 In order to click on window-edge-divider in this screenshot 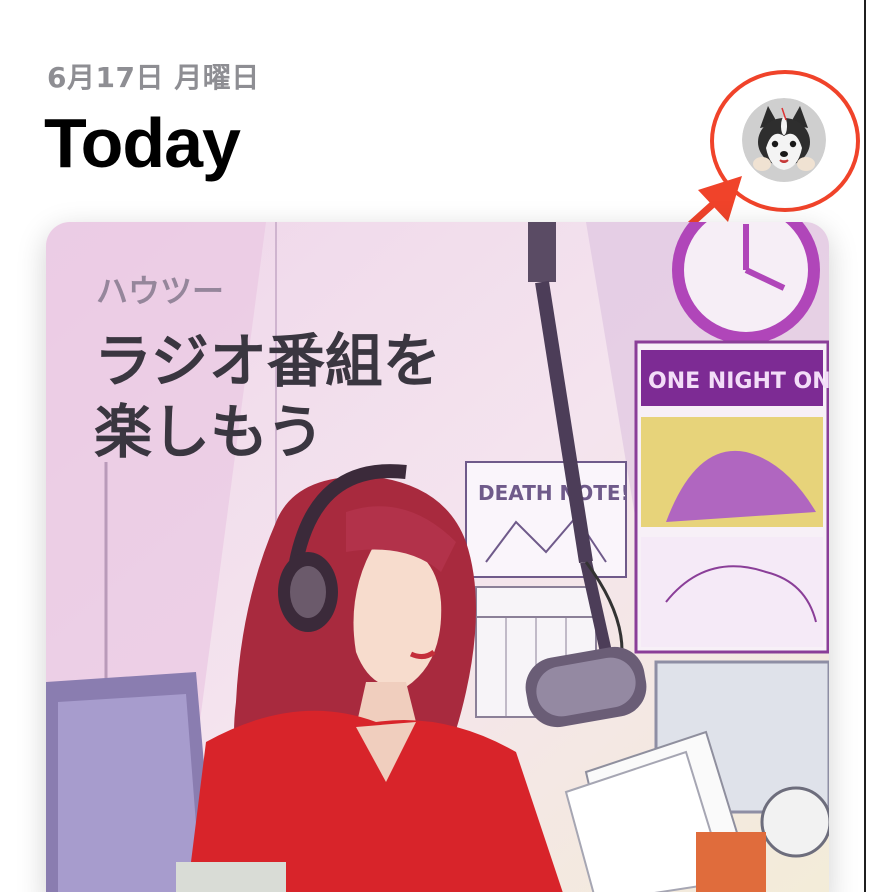, I will do `click(865, 446)`.